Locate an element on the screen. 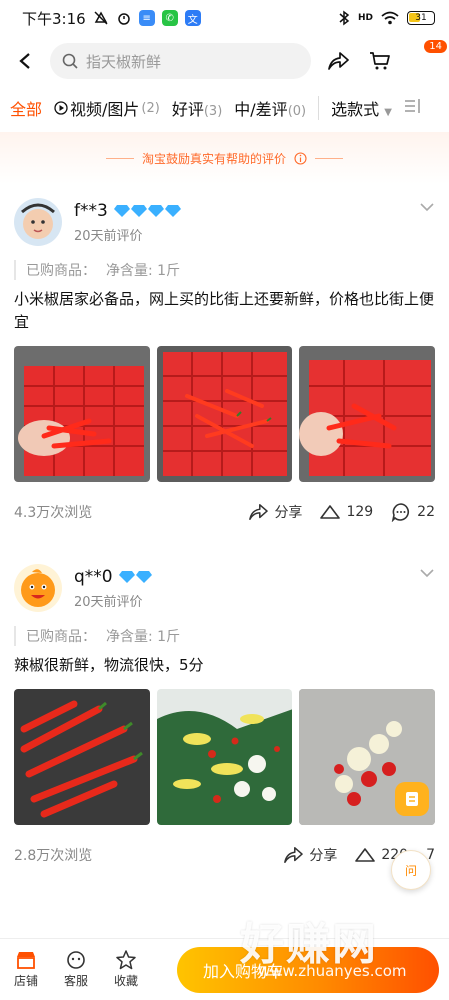 Image resolution: width=449 pixels, height=1000 pixels. review-text: 小米椒居家必备品，网上买的比街上还要新鲜，价格也比街上便宜 is located at coordinates (224, 310).